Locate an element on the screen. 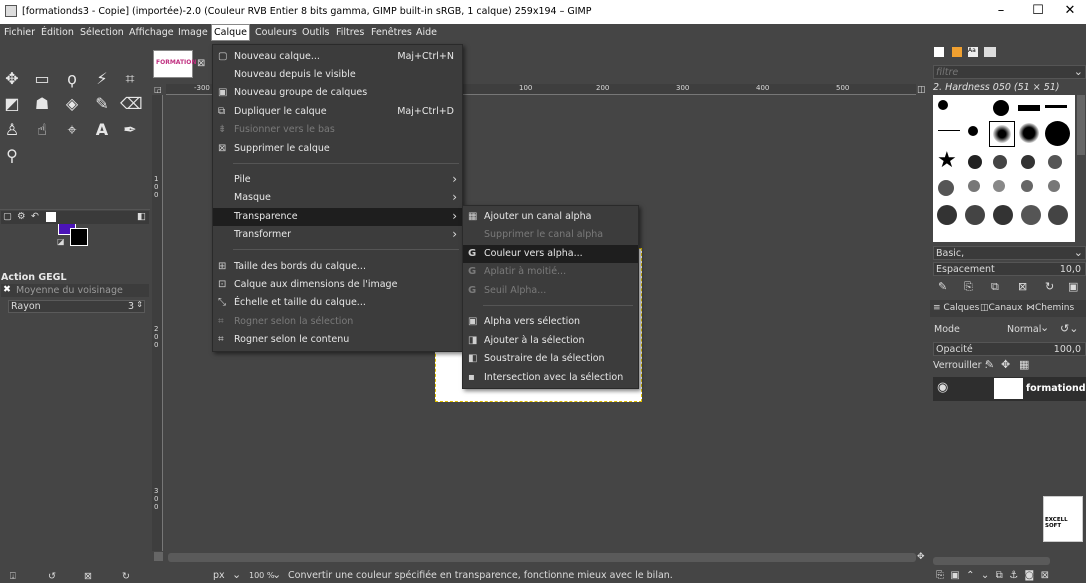 This screenshot has height=583, width=1086. brushes-tab-icon is located at coordinates (939, 52).